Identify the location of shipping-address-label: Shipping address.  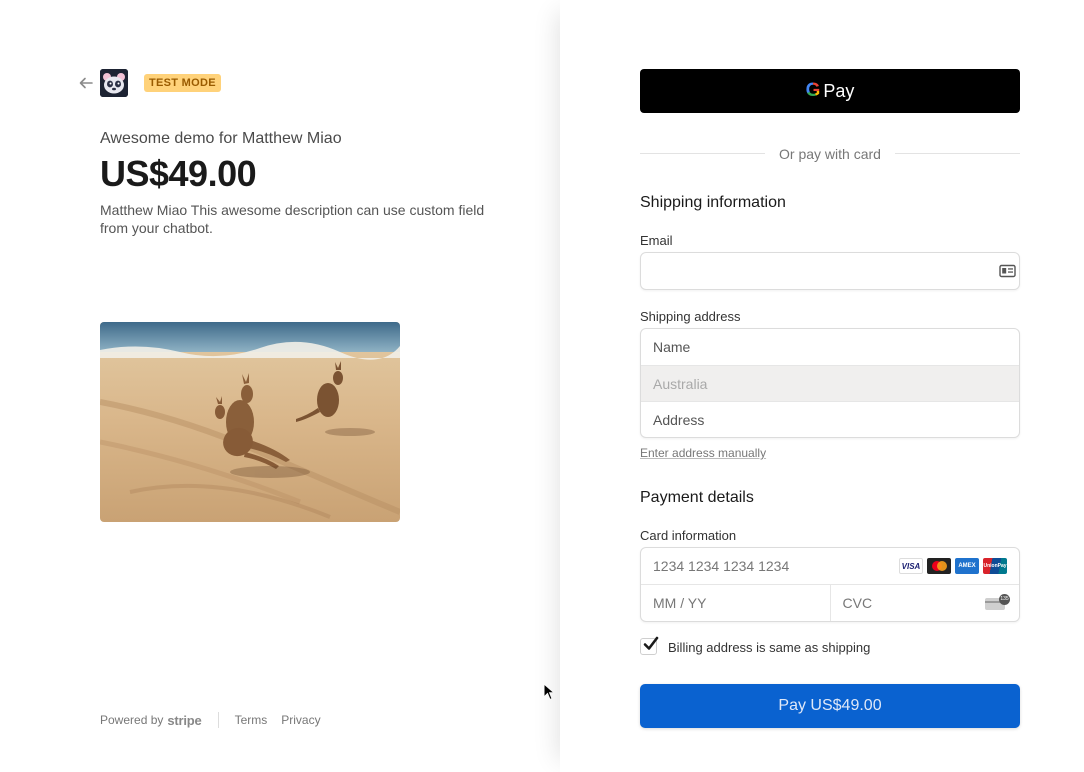
(690, 316).